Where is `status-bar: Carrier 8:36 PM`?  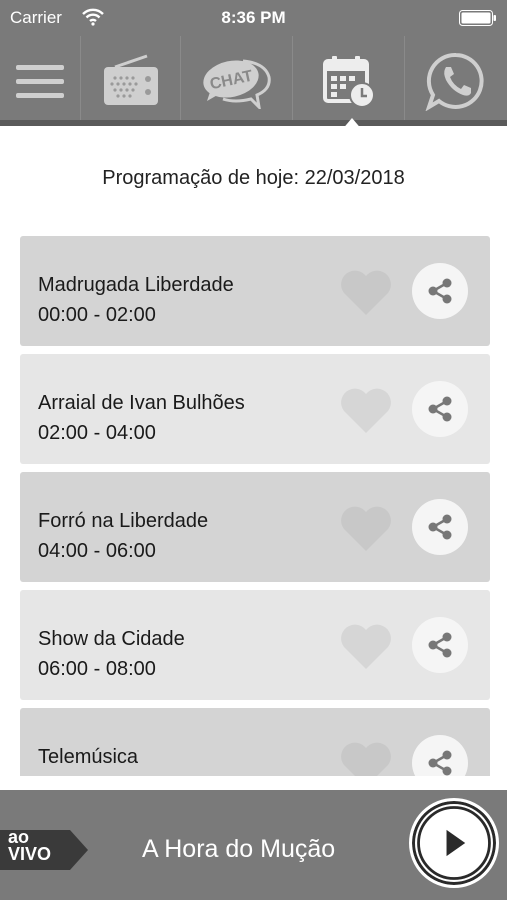
status-bar: Carrier 8:36 PM is located at coordinates (253, 18).